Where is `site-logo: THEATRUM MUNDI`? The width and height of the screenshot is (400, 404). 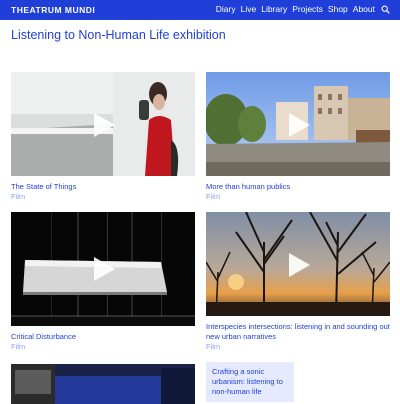
site-logo: THEATRUM MUNDI is located at coordinates (53, 10).